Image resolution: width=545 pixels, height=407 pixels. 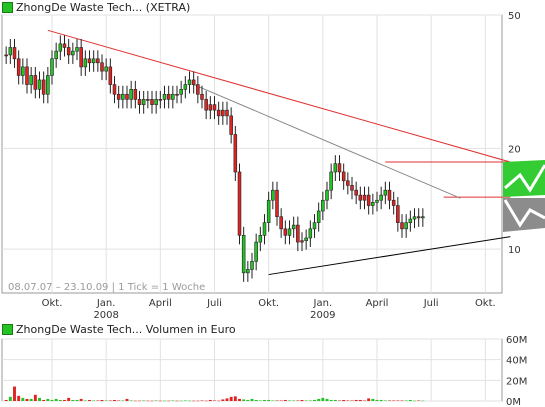 What do you see at coordinates (377, 303) in the screenshot?
I see `x-tick-label: April` at bounding box center [377, 303].